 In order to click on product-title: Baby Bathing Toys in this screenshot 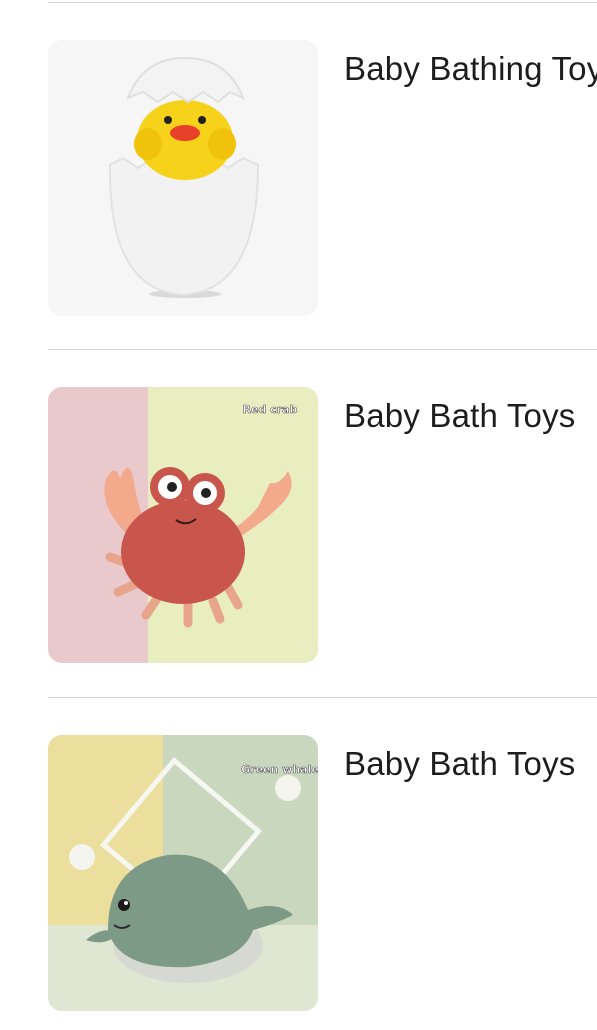, I will do `click(470, 69)`.